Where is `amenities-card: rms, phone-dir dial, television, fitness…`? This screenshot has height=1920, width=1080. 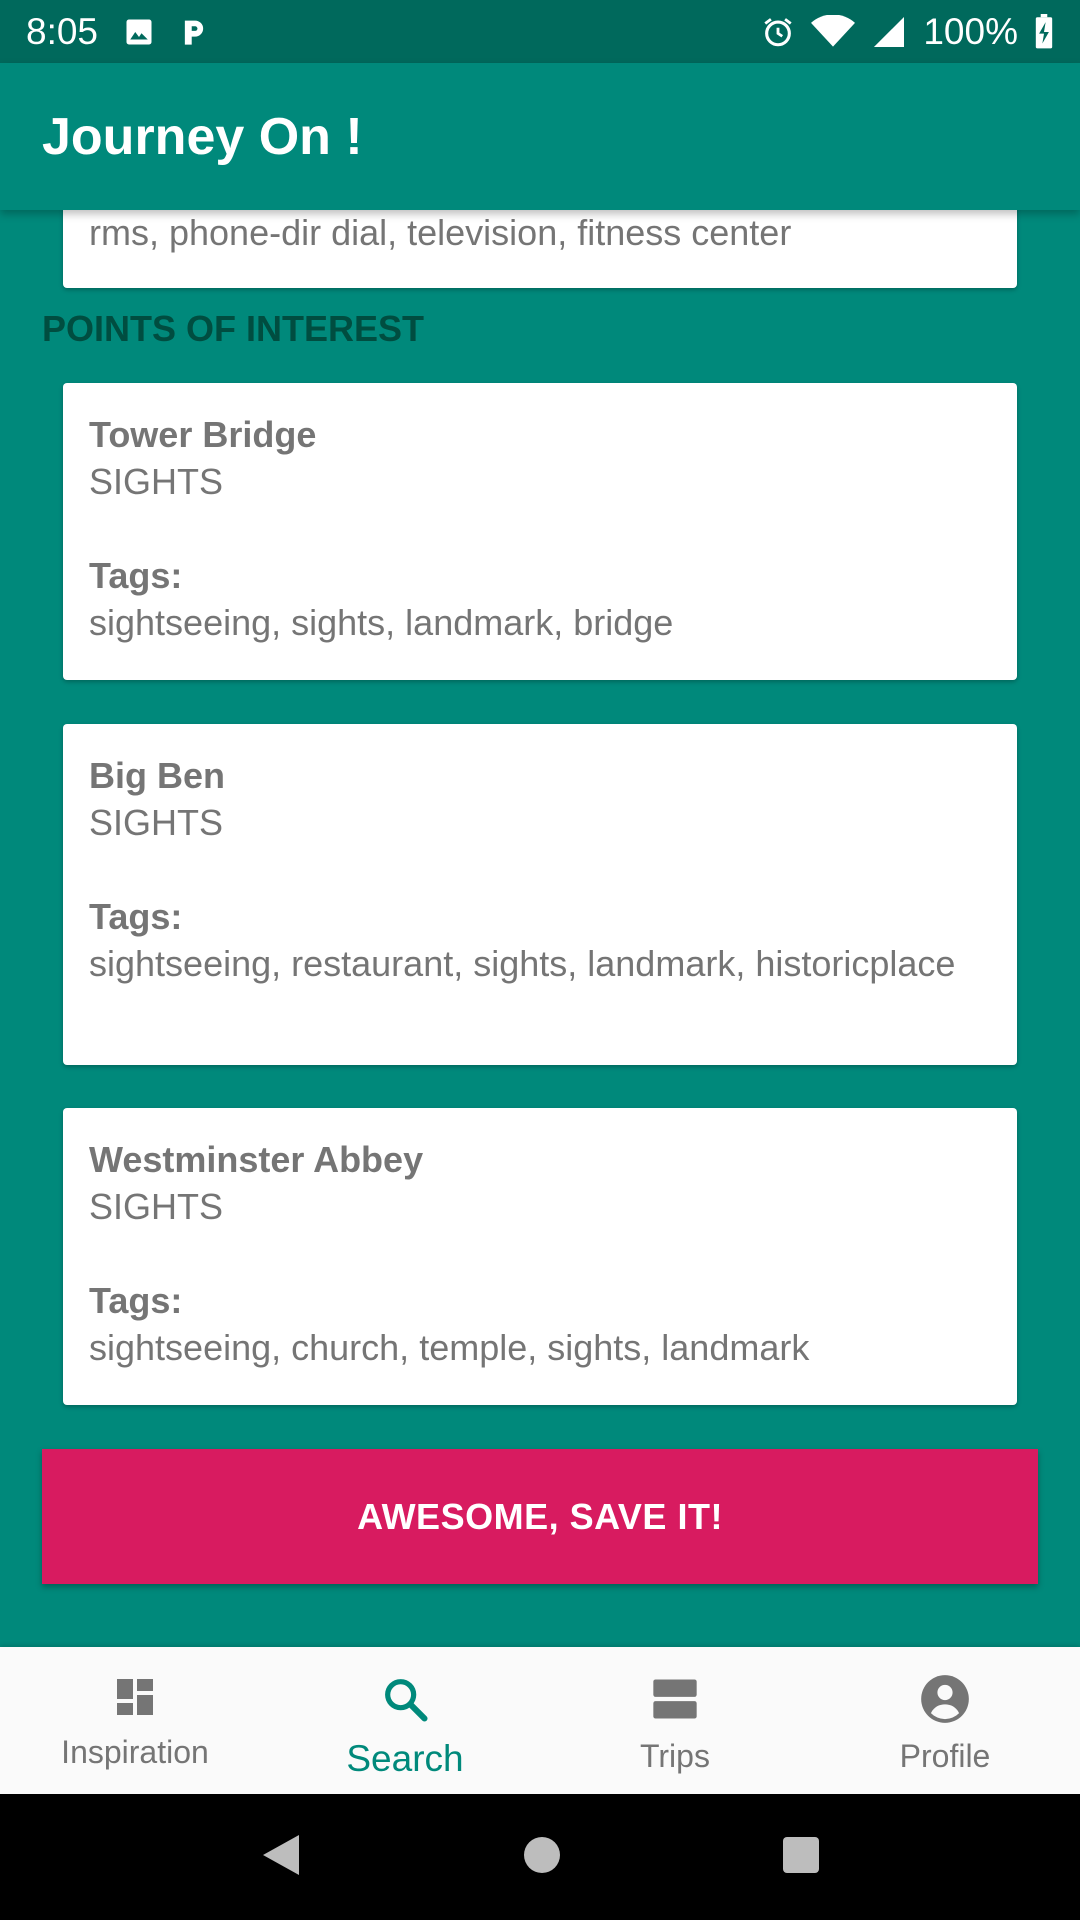 amenities-card: rms, phone-dir dial, television, fitness… is located at coordinates (540, 249).